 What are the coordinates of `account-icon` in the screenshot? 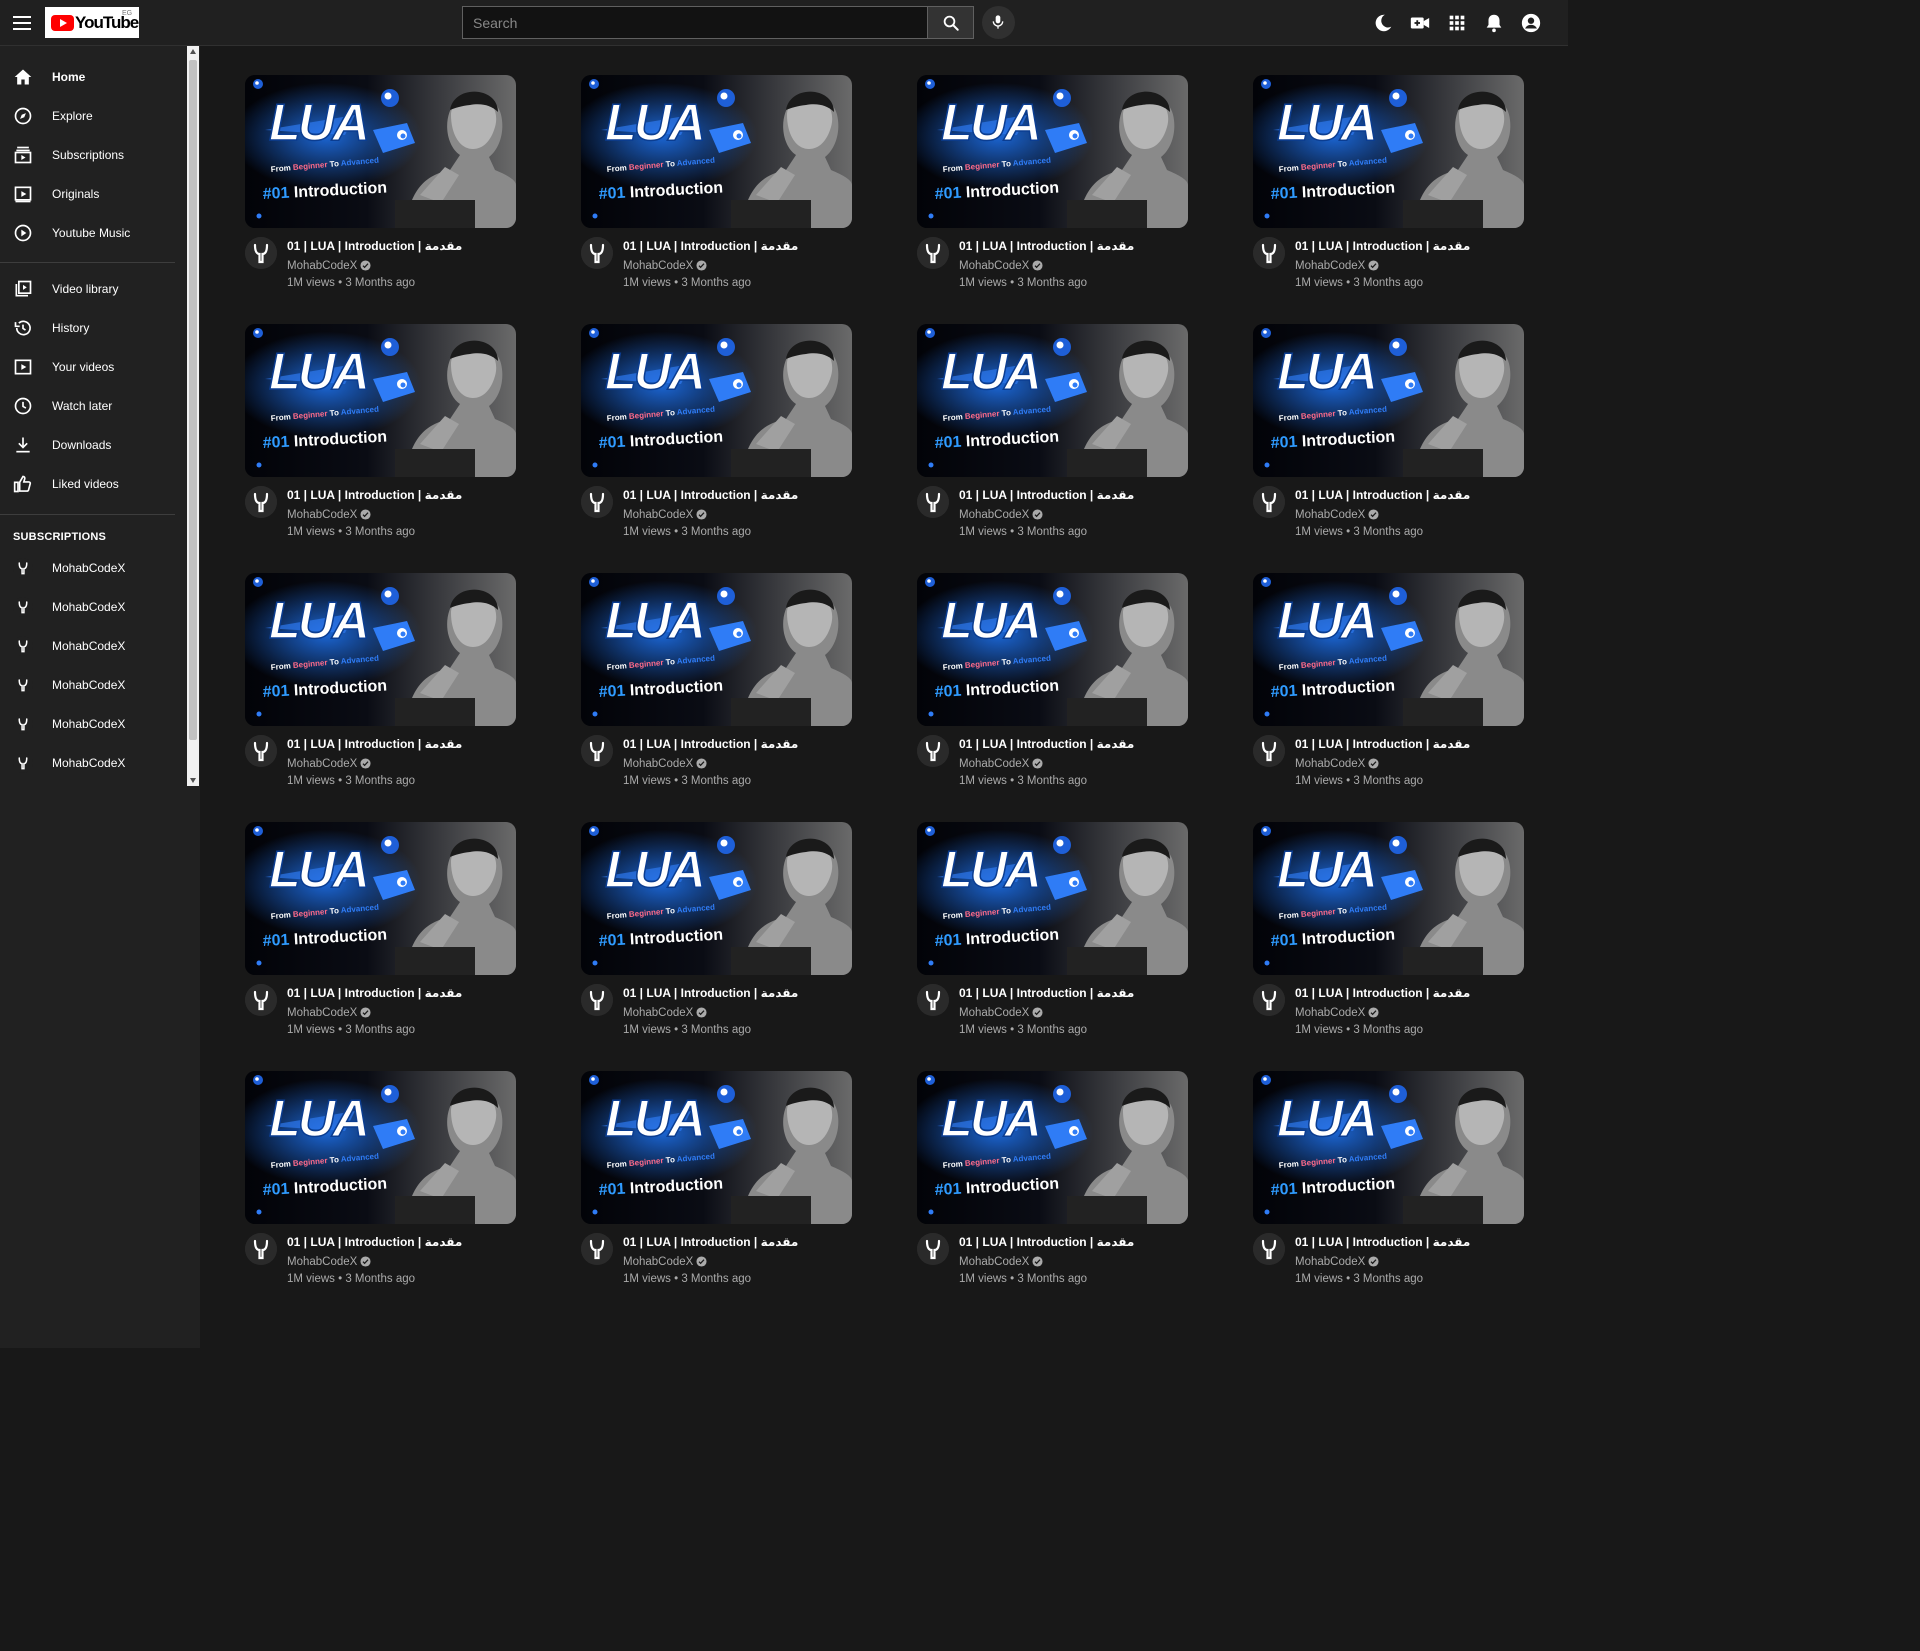 It's located at (1531, 23).